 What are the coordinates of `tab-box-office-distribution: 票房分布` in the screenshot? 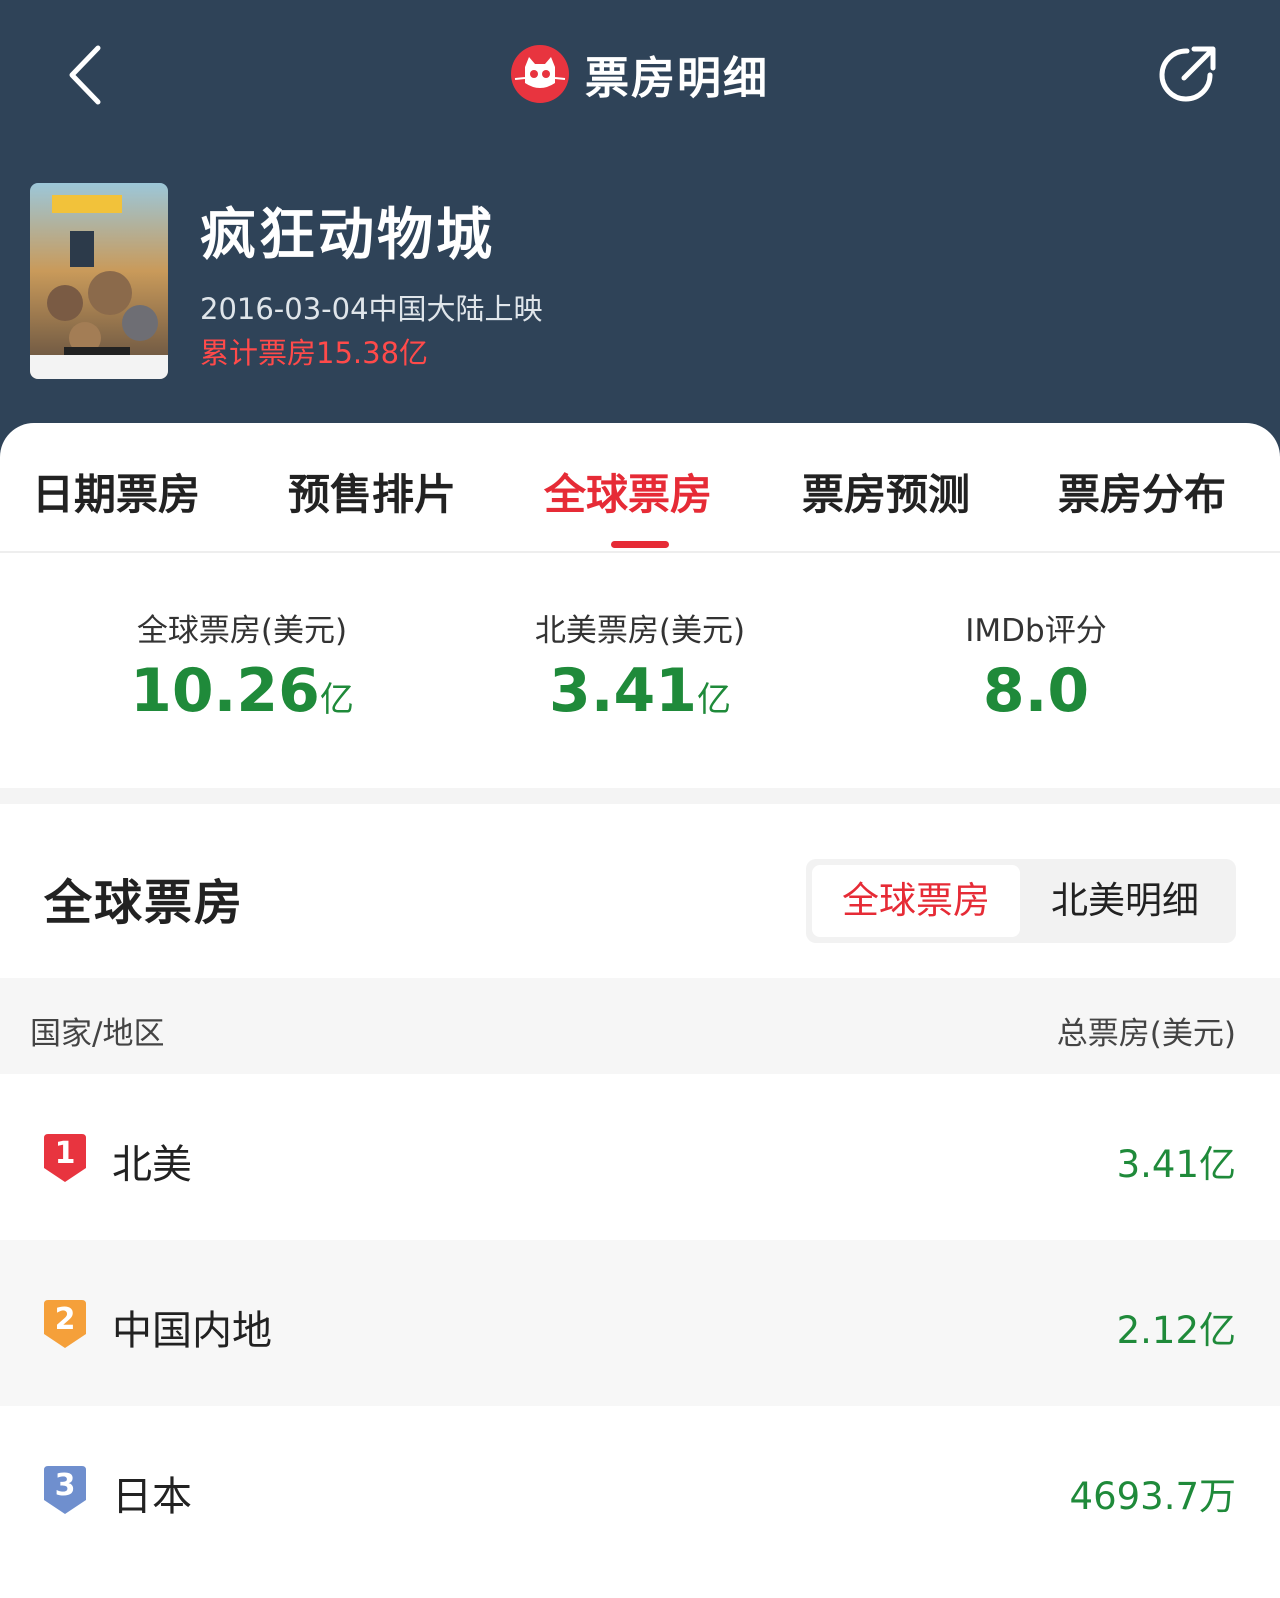 It's located at (1142, 491).